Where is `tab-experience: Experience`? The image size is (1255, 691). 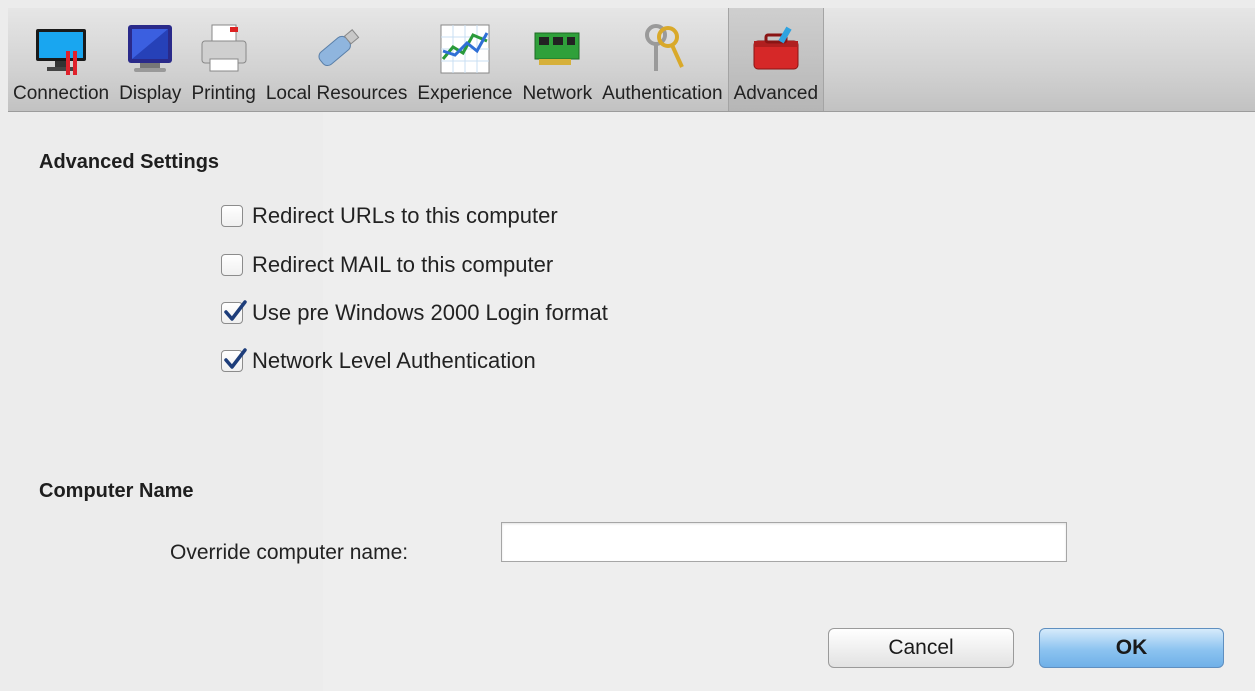 tab-experience: Experience is located at coordinates (464, 59).